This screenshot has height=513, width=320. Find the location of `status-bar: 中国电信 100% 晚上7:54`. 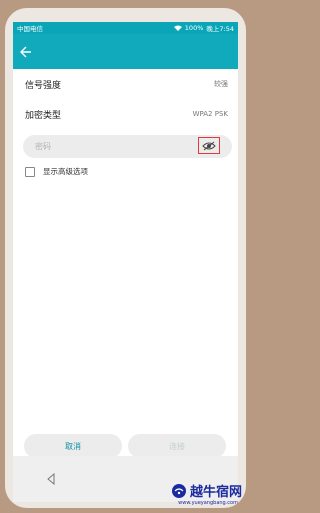

status-bar: 中国电信 100% 晚上7:54 is located at coordinates (125, 28).